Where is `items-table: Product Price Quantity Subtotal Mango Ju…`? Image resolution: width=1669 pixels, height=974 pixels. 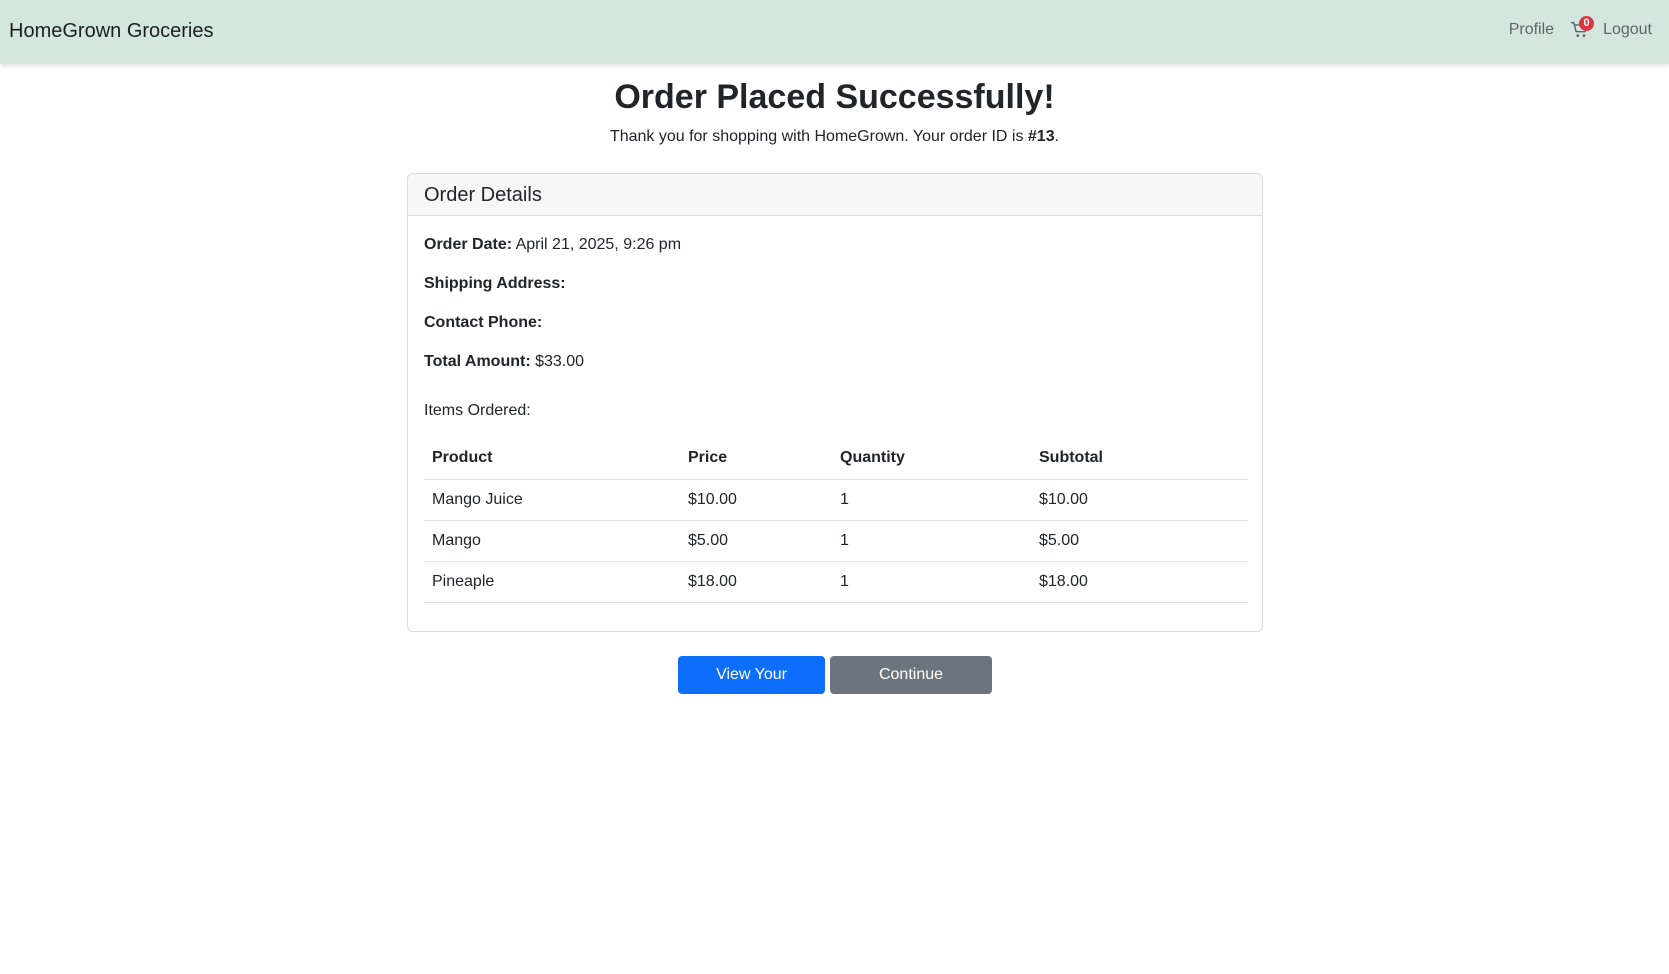
items-table: Product Price Quantity Subtotal Mango Ju… is located at coordinates (836, 520).